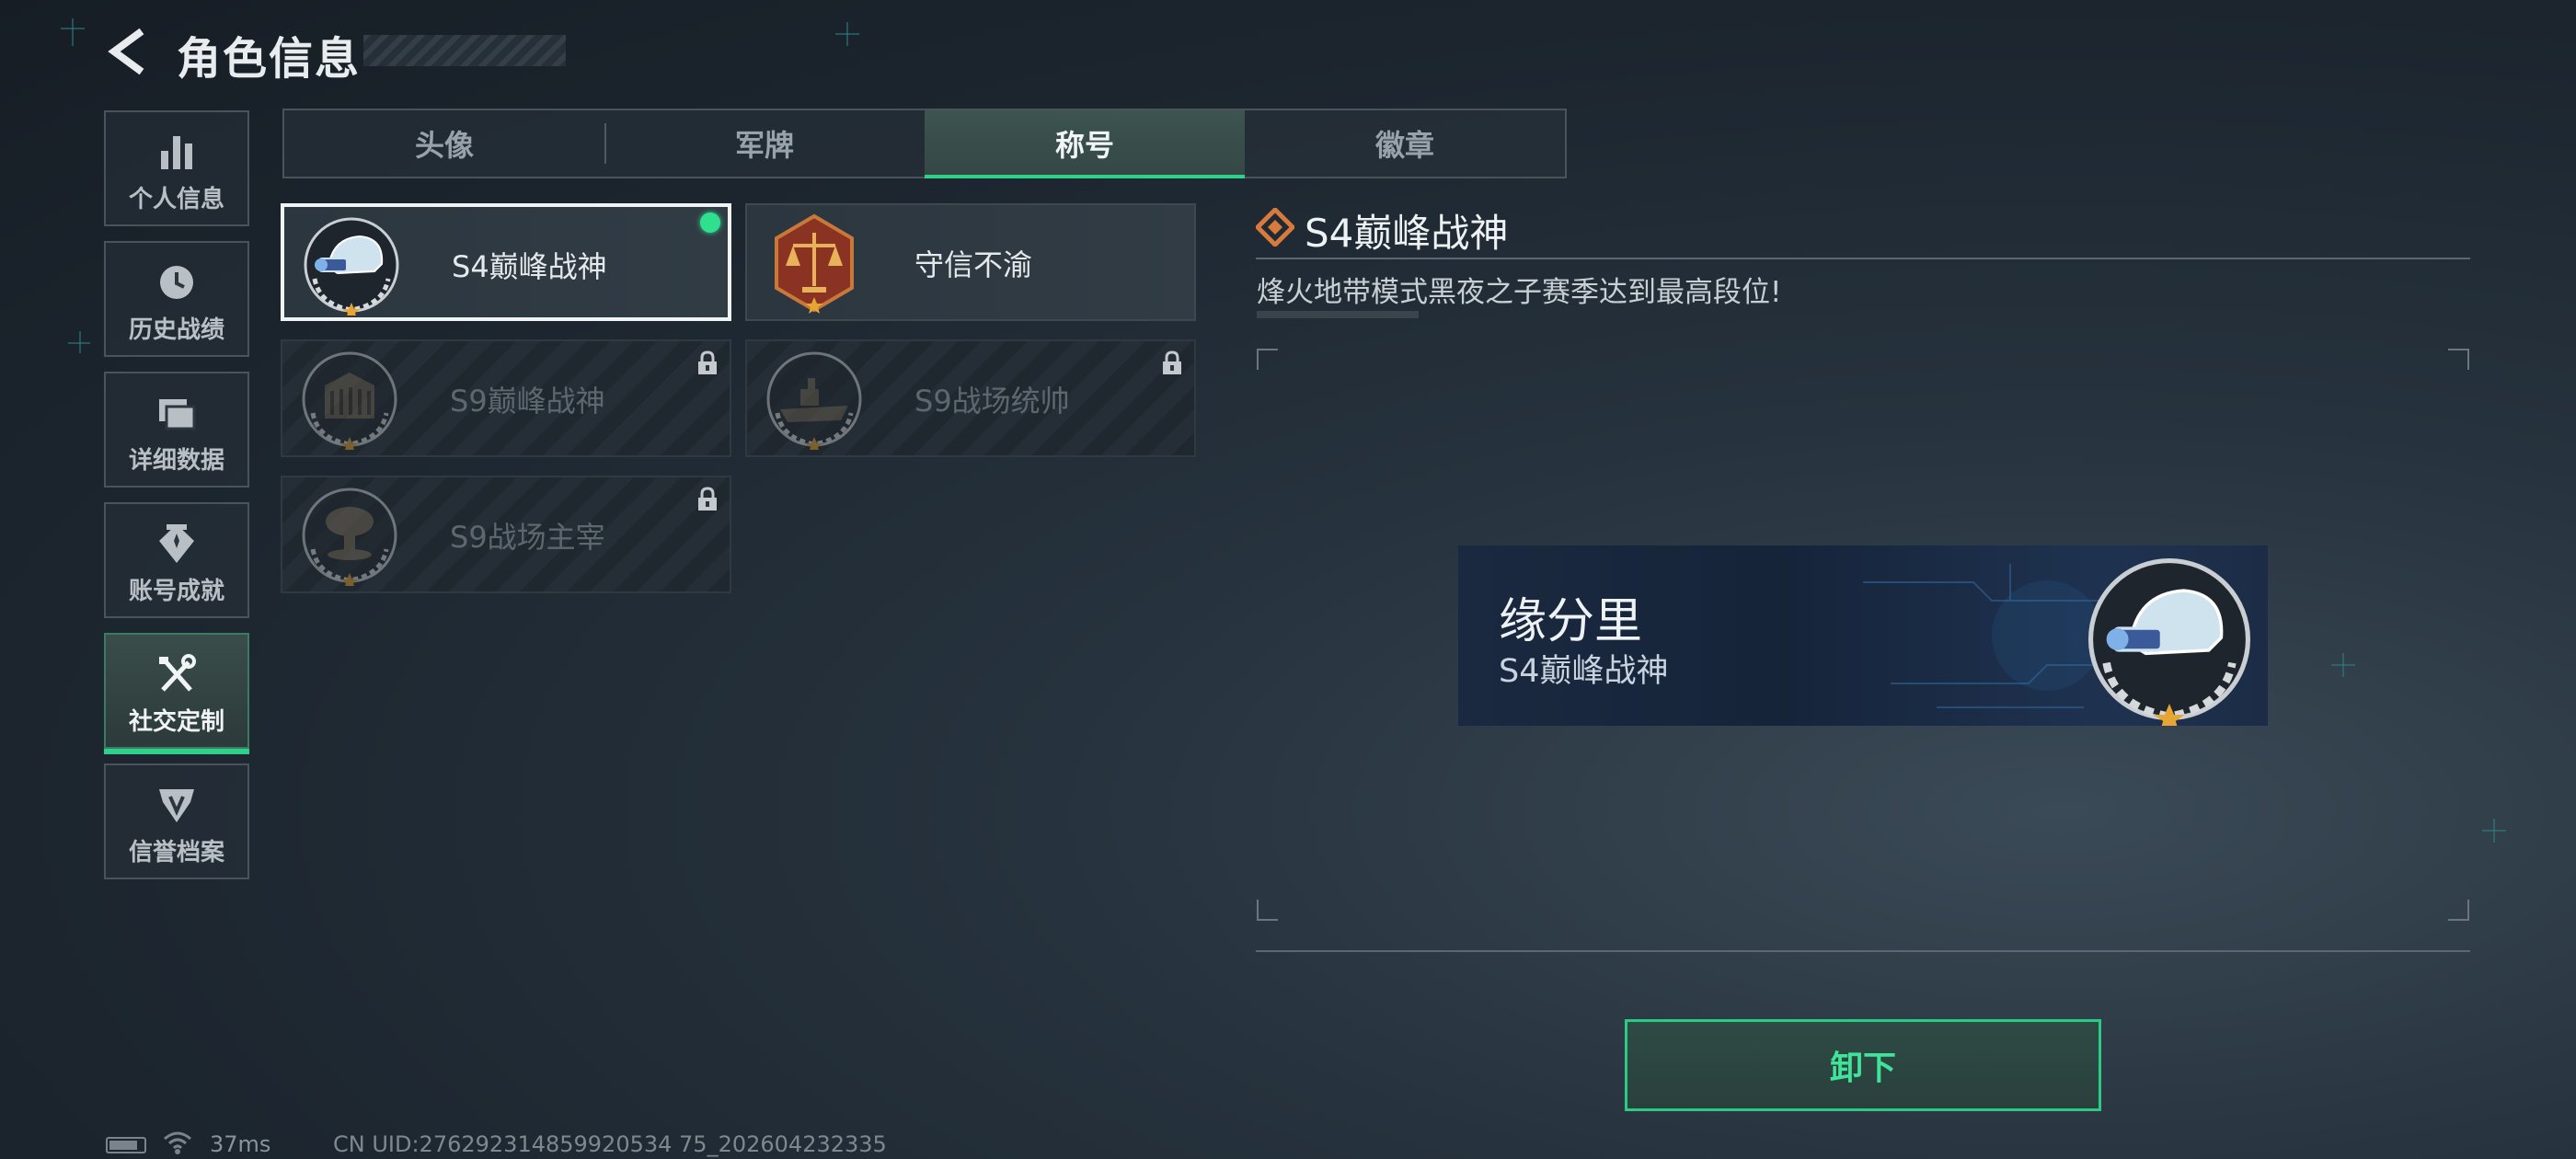 This screenshot has width=2576, height=1159. What do you see at coordinates (710, 222) in the screenshot?
I see `equipped-indicator` at bounding box center [710, 222].